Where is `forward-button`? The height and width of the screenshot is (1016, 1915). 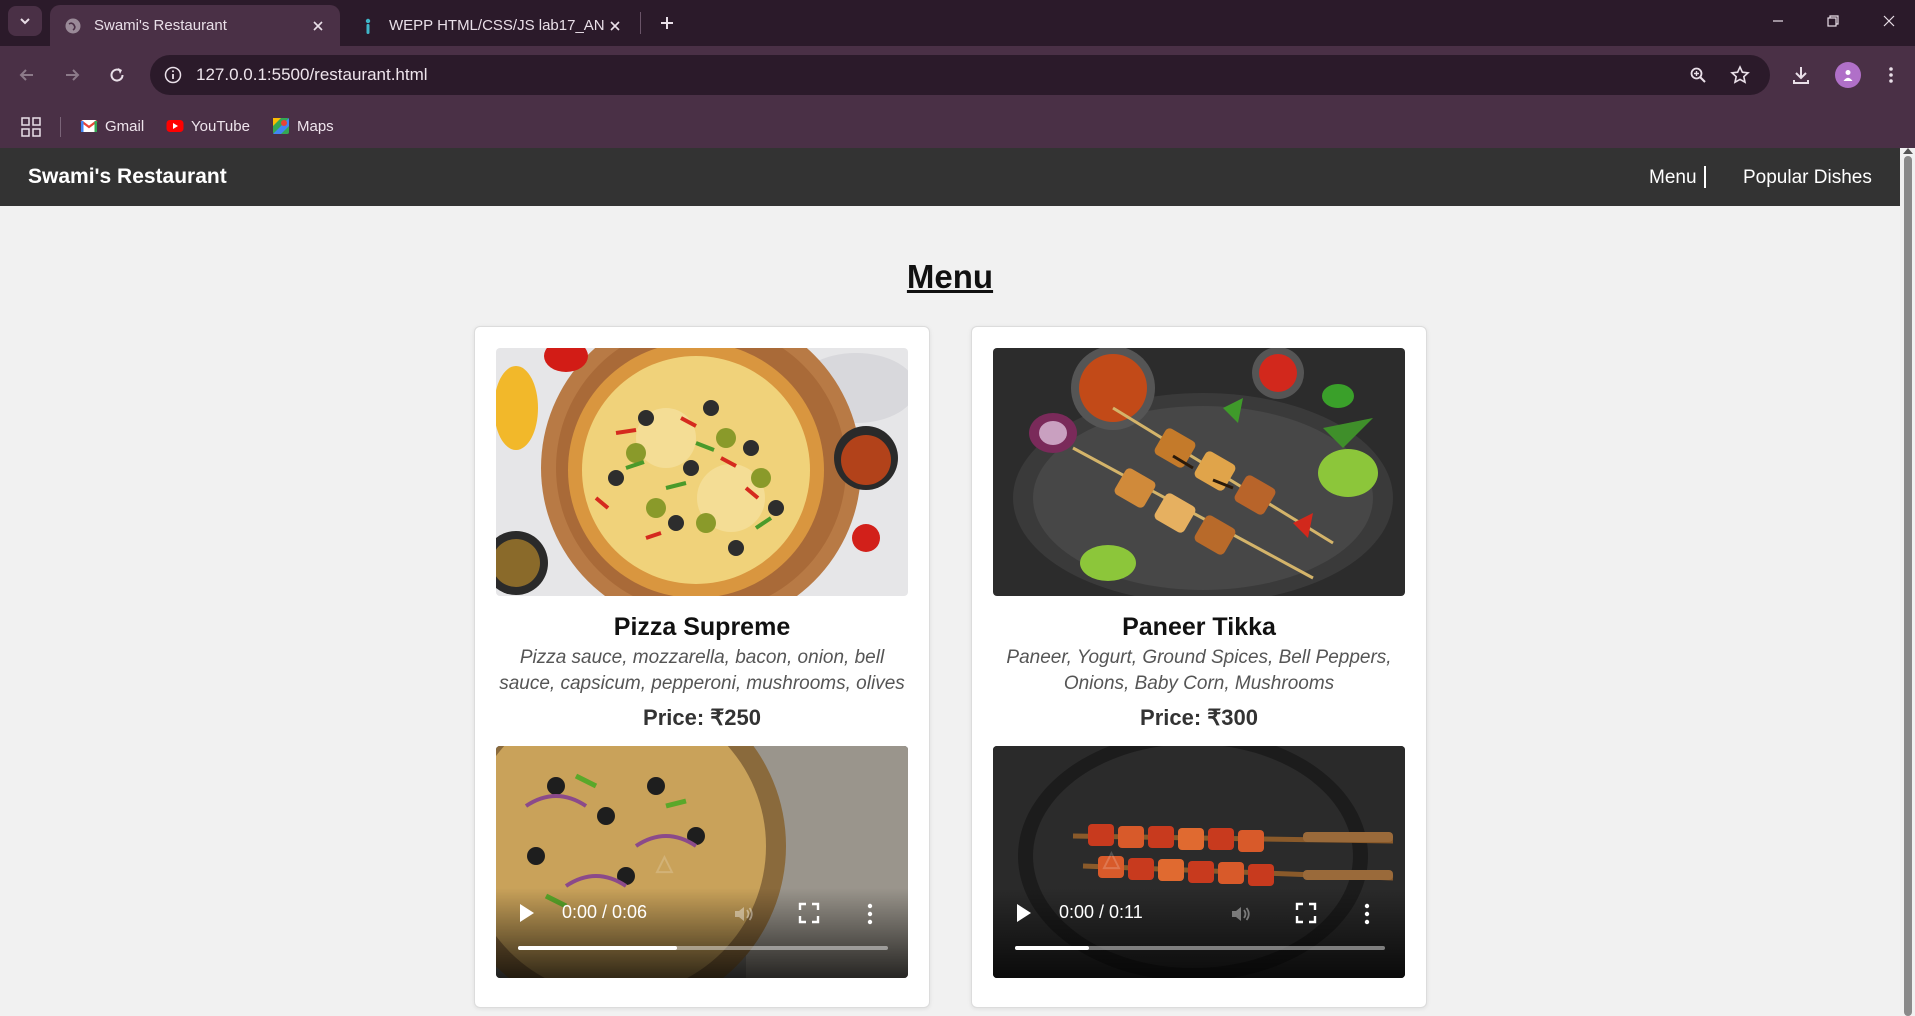 forward-button is located at coordinates (72, 75).